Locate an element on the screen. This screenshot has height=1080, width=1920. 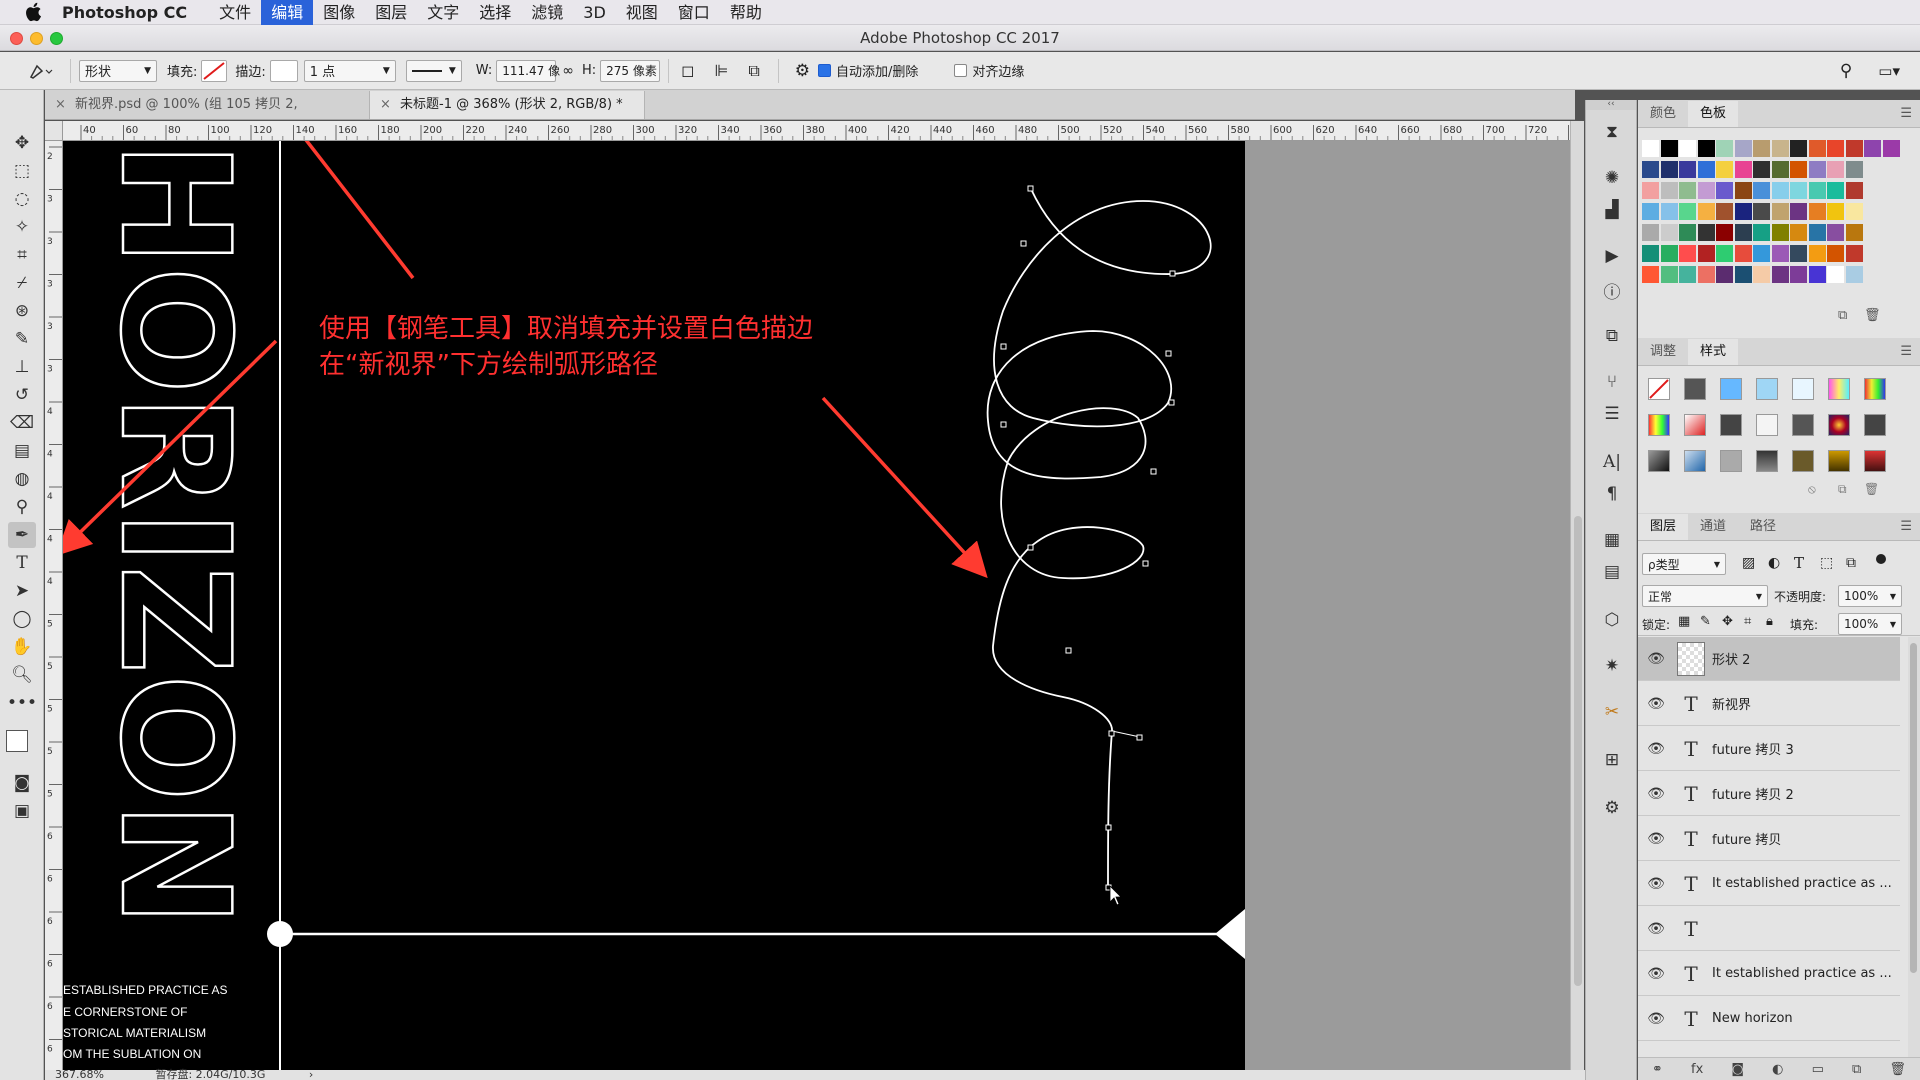
new-layer-icon: ⧉ is located at coordinates (1856, 1069).